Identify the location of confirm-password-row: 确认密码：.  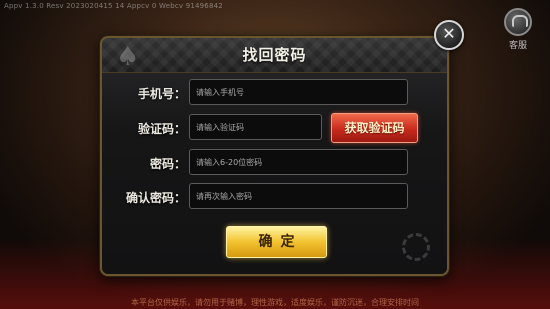
(274, 197).